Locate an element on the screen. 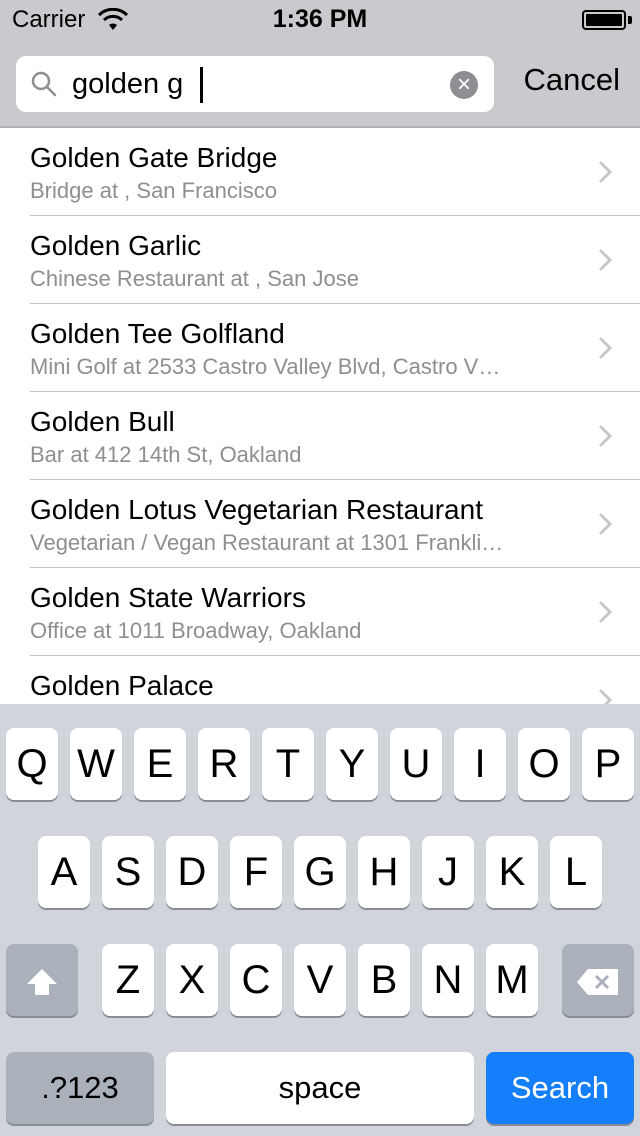 The image size is (640, 1136). result-title: Golden State Warriors is located at coordinates (168, 597).